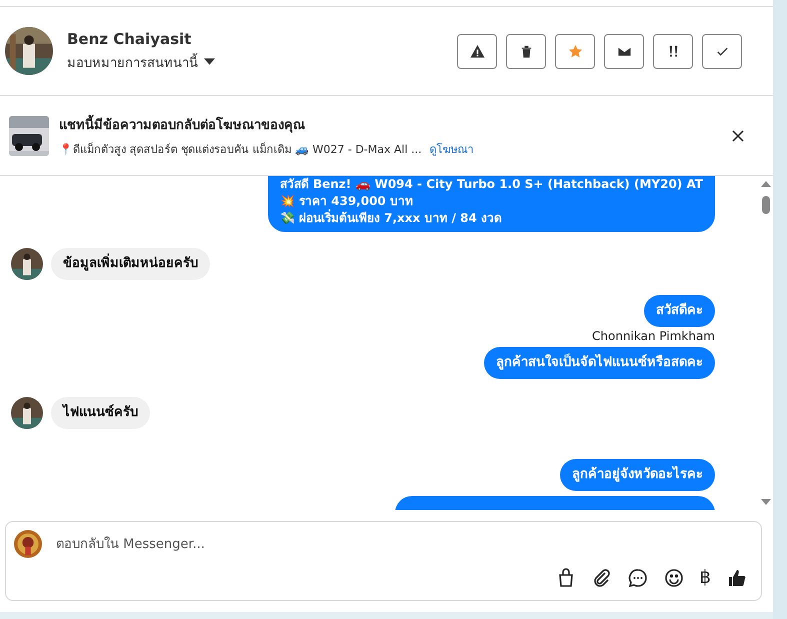 The image size is (787, 619). I want to click on message-bubble: สวัสดี Benz! 🚗 W094 - City Turbo 1.0 S+ (Hatchback) (MY20) AT 💥 ราคา 439,000 บาท 💸 ผ่อนเริ่มต้นเพียง 7,xxx บาท / 84 งวด, so click(491, 204).